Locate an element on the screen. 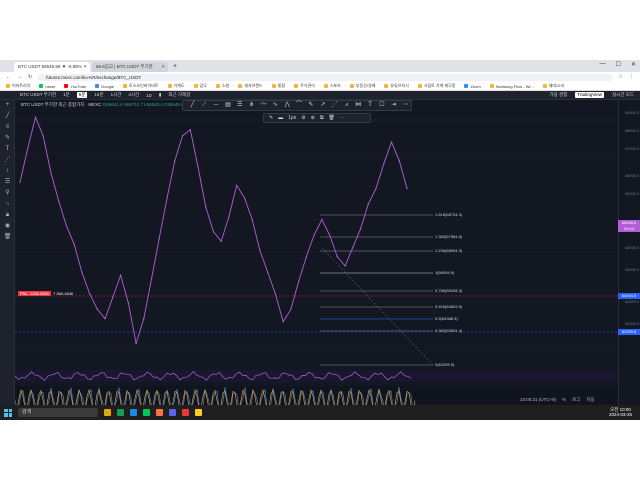  bookmark: 스포츠 is located at coordinates (332, 86).